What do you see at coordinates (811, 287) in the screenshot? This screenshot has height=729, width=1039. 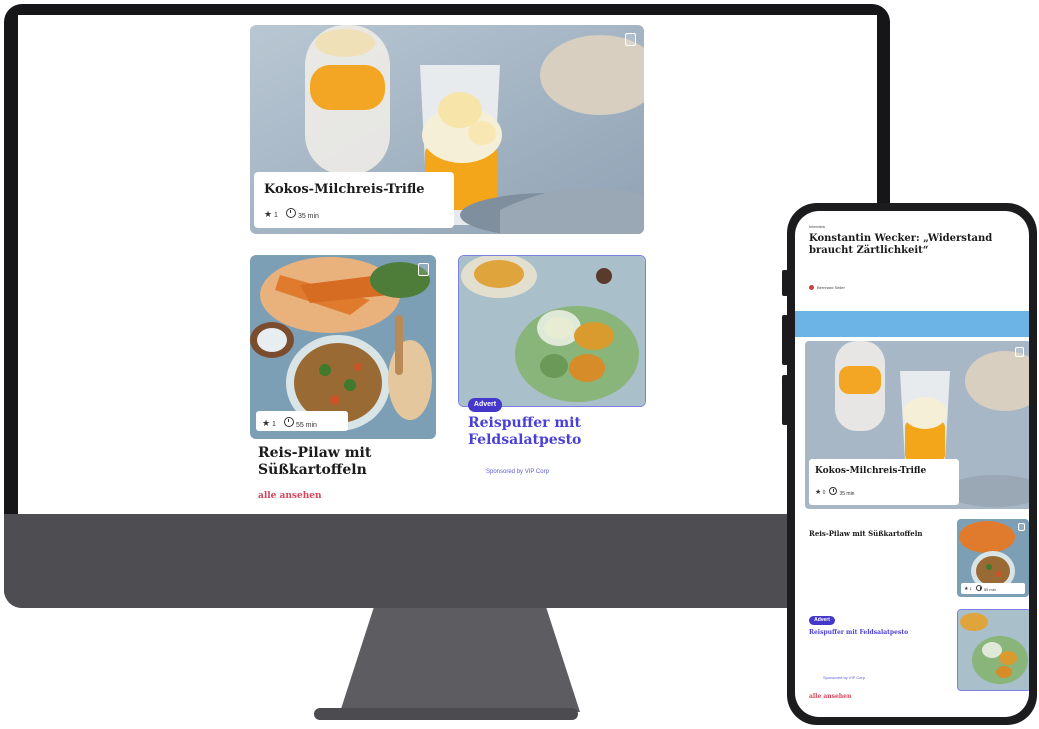 I see `author-avatar-icon` at bounding box center [811, 287].